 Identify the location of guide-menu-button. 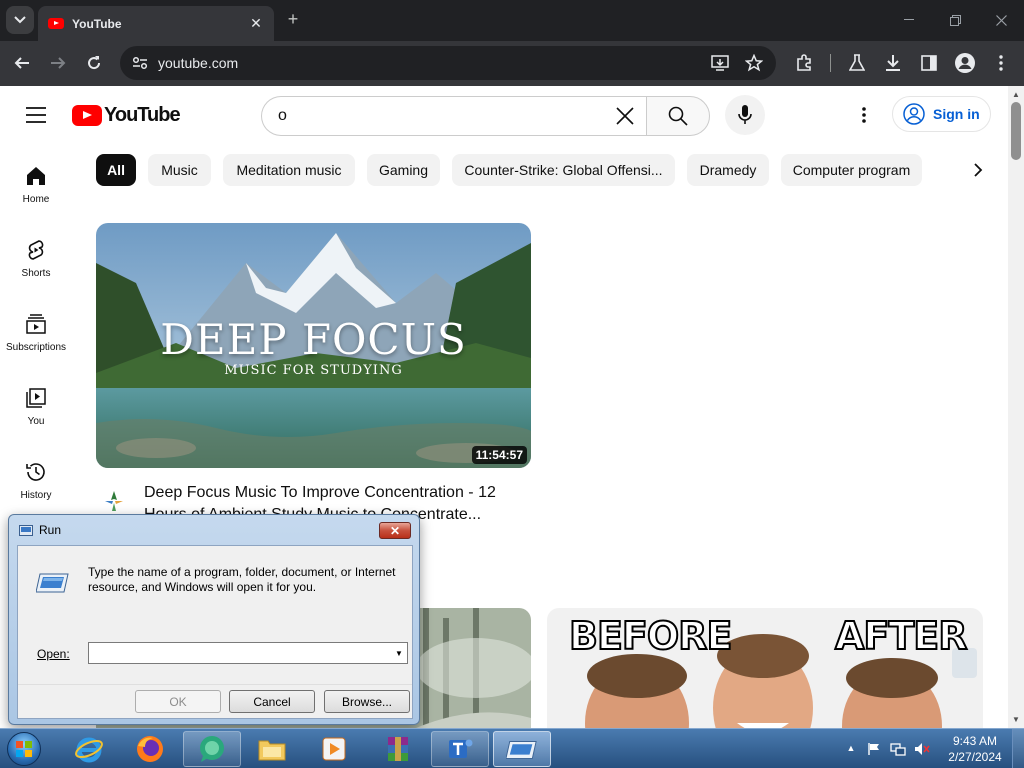
(36, 115).